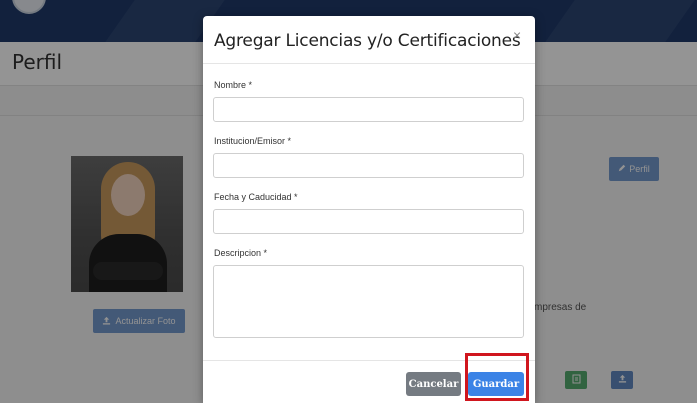 Image resolution: width=697 pixels, height=403 pixels. What do you see at coordinates (368, 301) in the screenshot?
I see `descripcion-textarea` at bounding box center [368, 301].